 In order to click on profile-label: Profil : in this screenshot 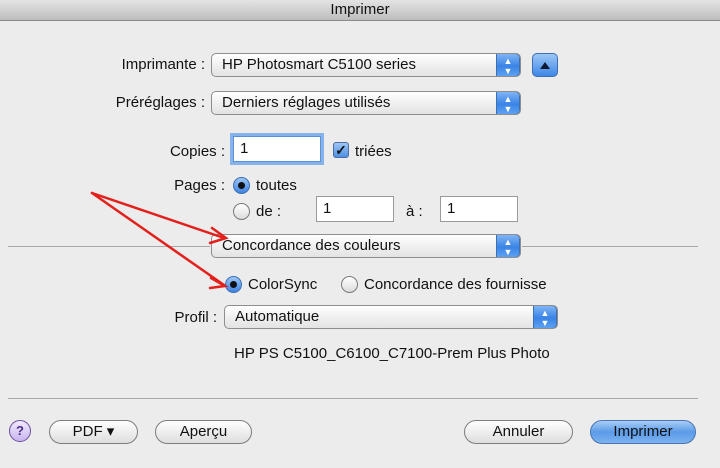, I will do `click(195, 317)`.